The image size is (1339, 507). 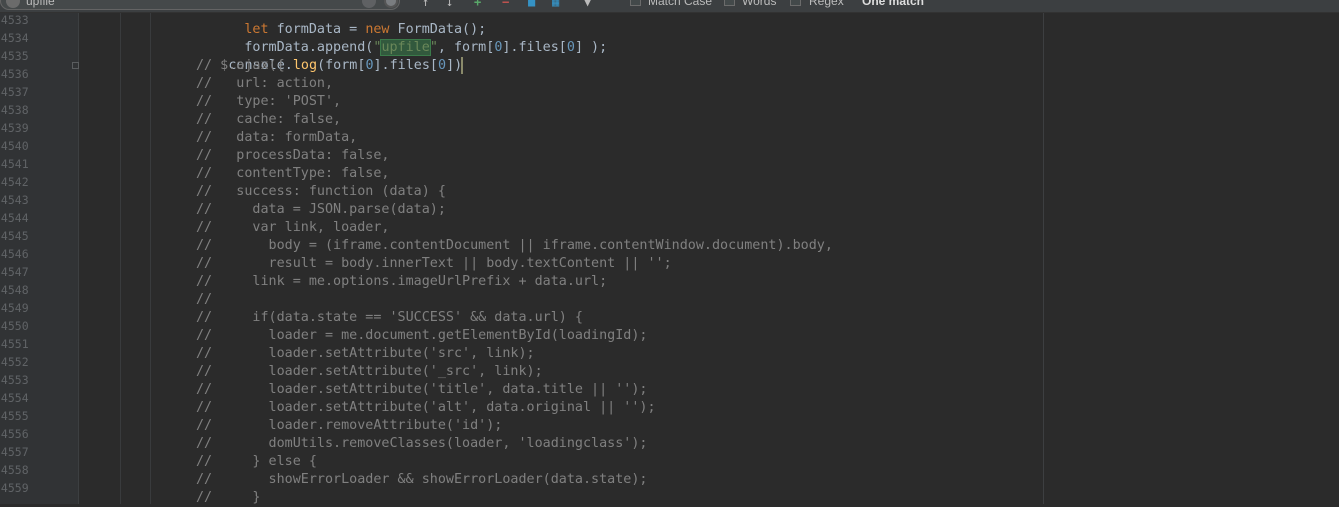 What do you see at coordinates (276, 138) in the screenshot?
I see `comment-line: // data: formData,` at bounding box center [276, 138].